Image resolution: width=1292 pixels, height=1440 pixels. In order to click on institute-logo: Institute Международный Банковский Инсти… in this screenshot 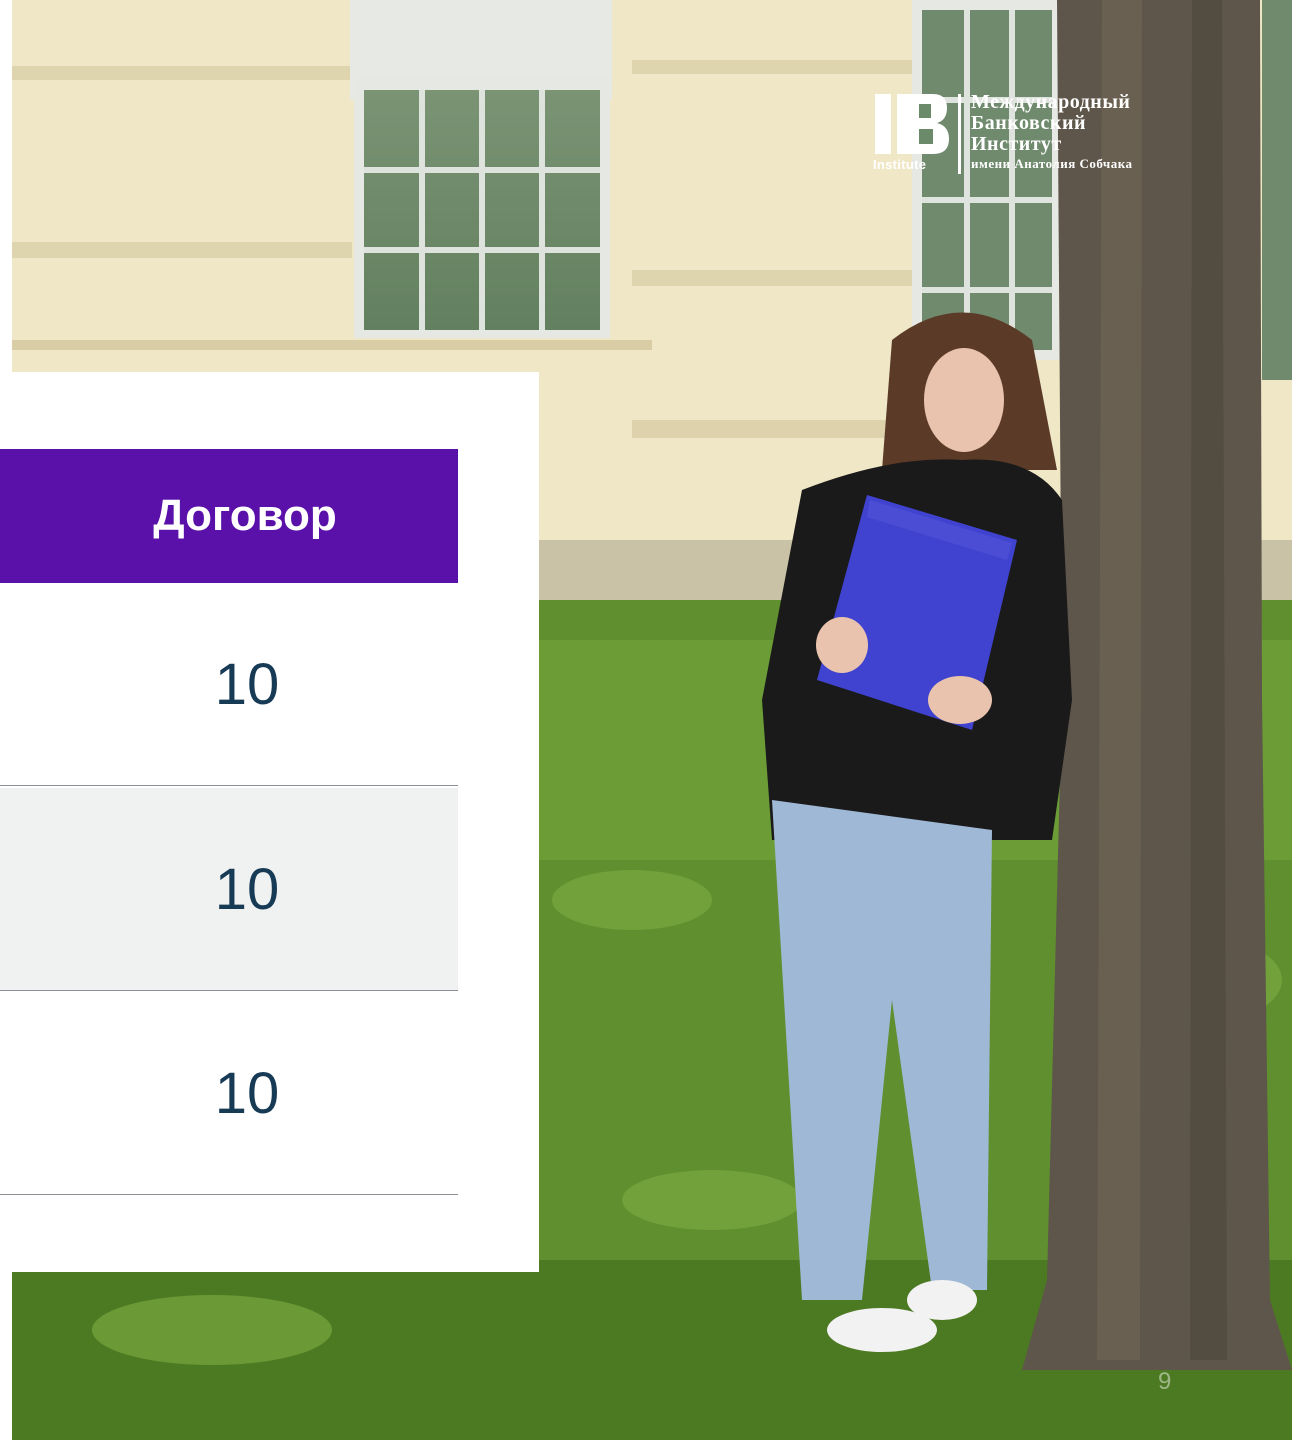, I will do `click(1028, 134)`.